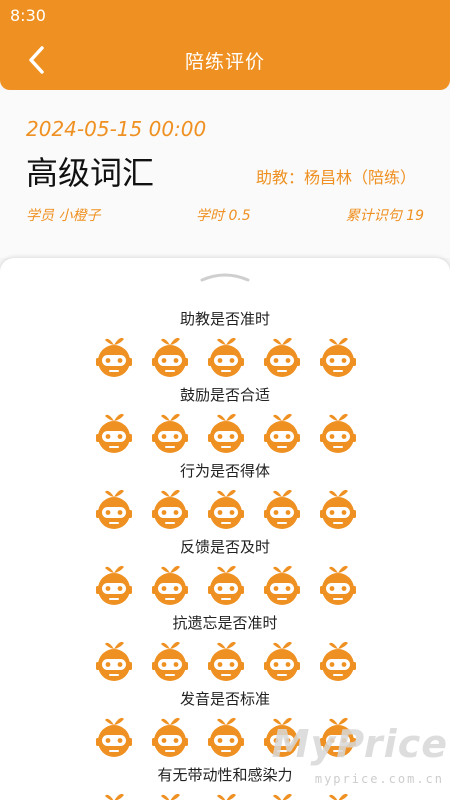 This screenshot has height=800, width=450. What do you see at coordinates (379, 779) in the screenshot?
I see `watermark-site: myprice.com.cn` at bounding box center [379, 779].